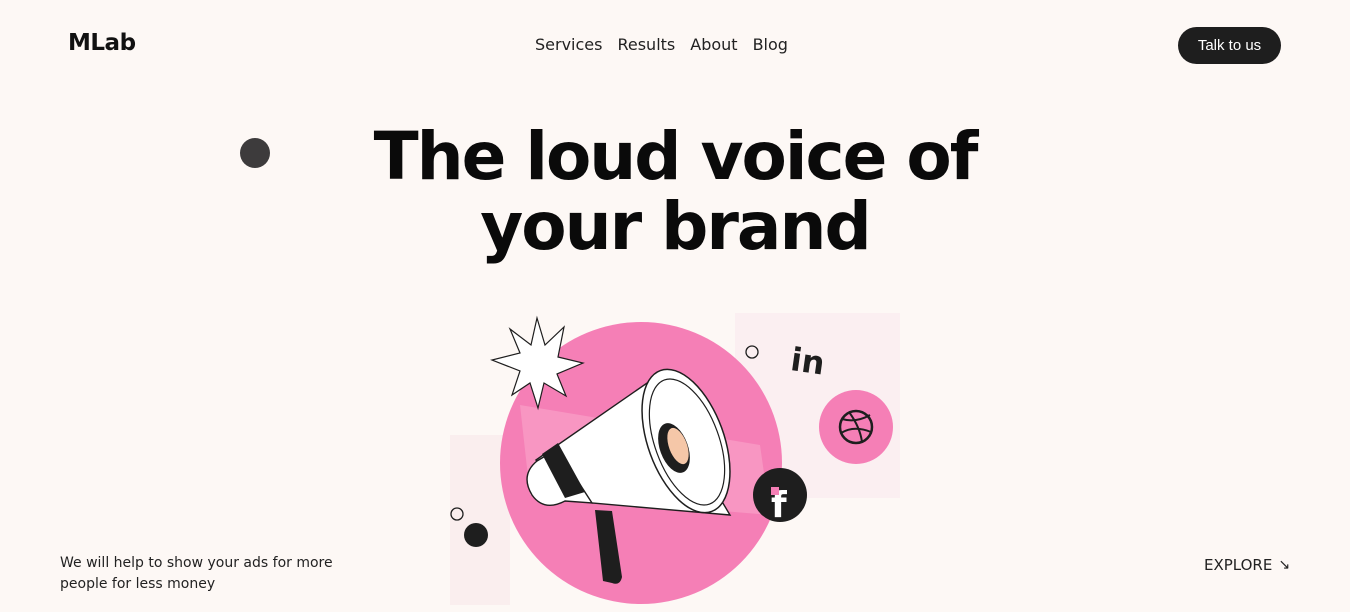 The height and width of the screenshot is (612, 1350). Describe the element at coordinates (675, 226) in the screenshot. I see `hero-line-2: your brand` at that location.